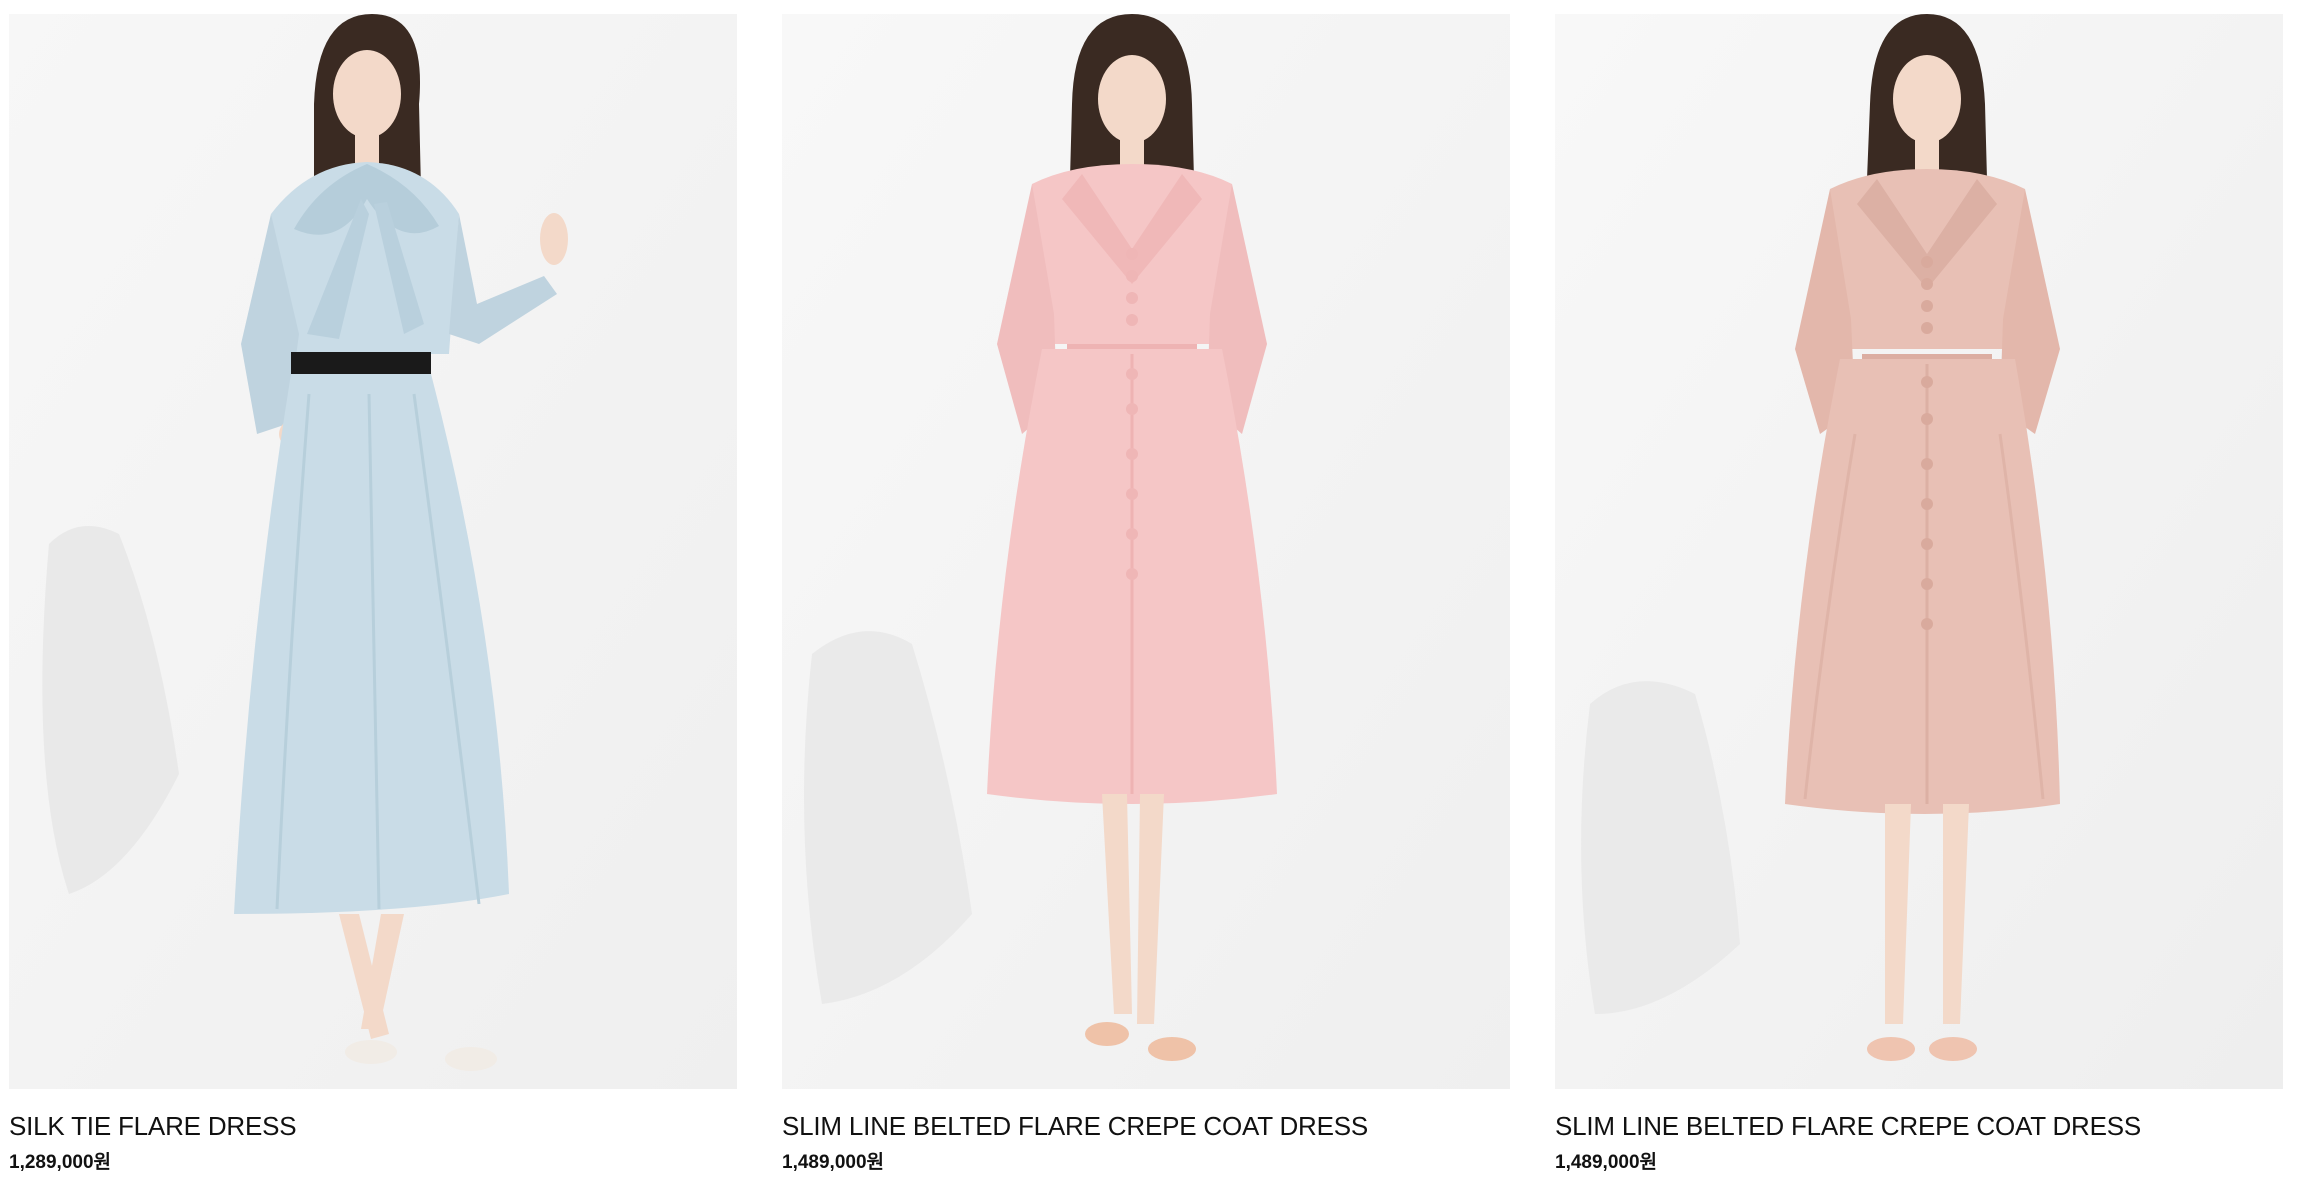 This screenshot has height=1182, width=2306. Describe the element at coordinates (373, 1126) in the screenshot. I see `product-name: SILK TIE FLARE DRESS` at that location.